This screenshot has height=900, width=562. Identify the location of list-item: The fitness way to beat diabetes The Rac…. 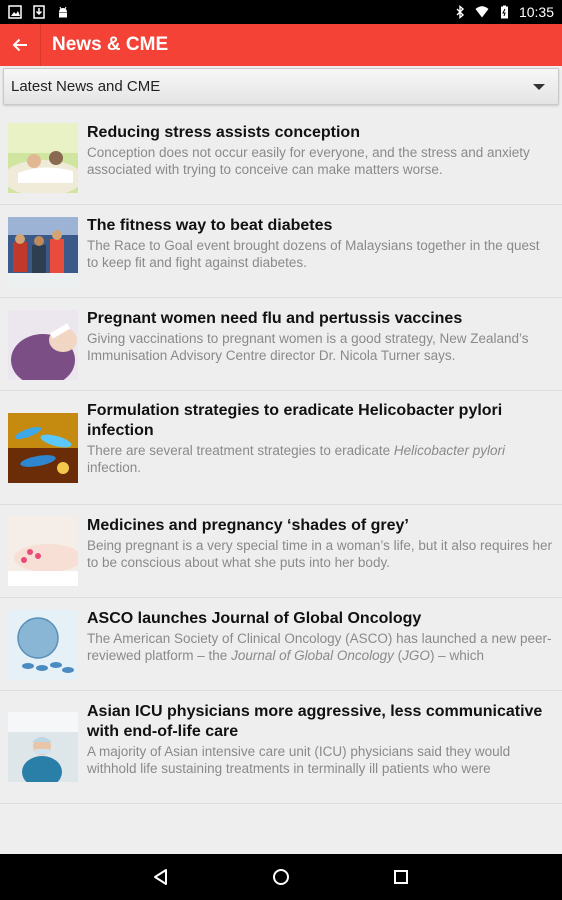
(281, 251).